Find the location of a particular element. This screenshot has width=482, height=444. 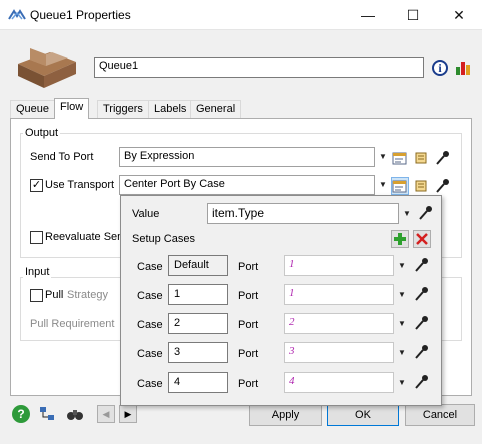

ok-button: OK is located at coordinates (363, 415).